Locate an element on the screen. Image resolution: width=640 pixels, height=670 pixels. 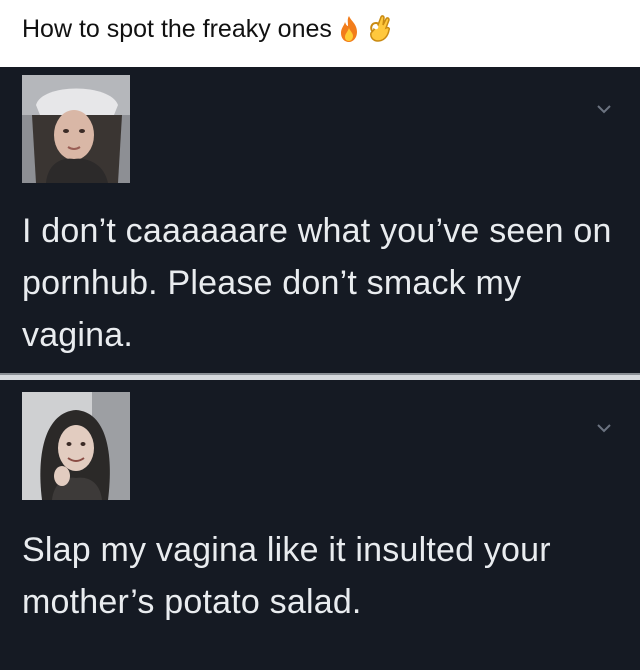
caption-text: How to spot the freaky ones is located at coordinates (177, 28).